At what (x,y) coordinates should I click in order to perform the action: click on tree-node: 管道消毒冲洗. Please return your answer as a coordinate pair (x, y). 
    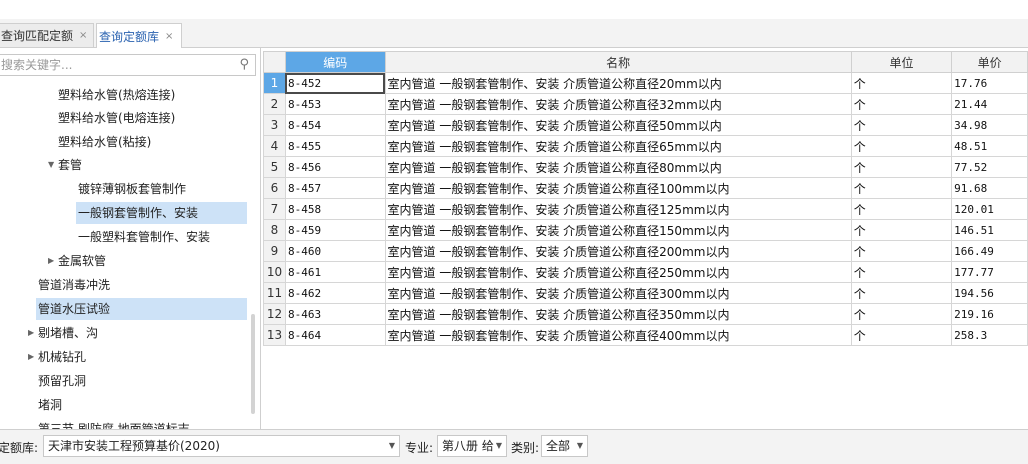
    Looking at the image, I should click on (74, 285).